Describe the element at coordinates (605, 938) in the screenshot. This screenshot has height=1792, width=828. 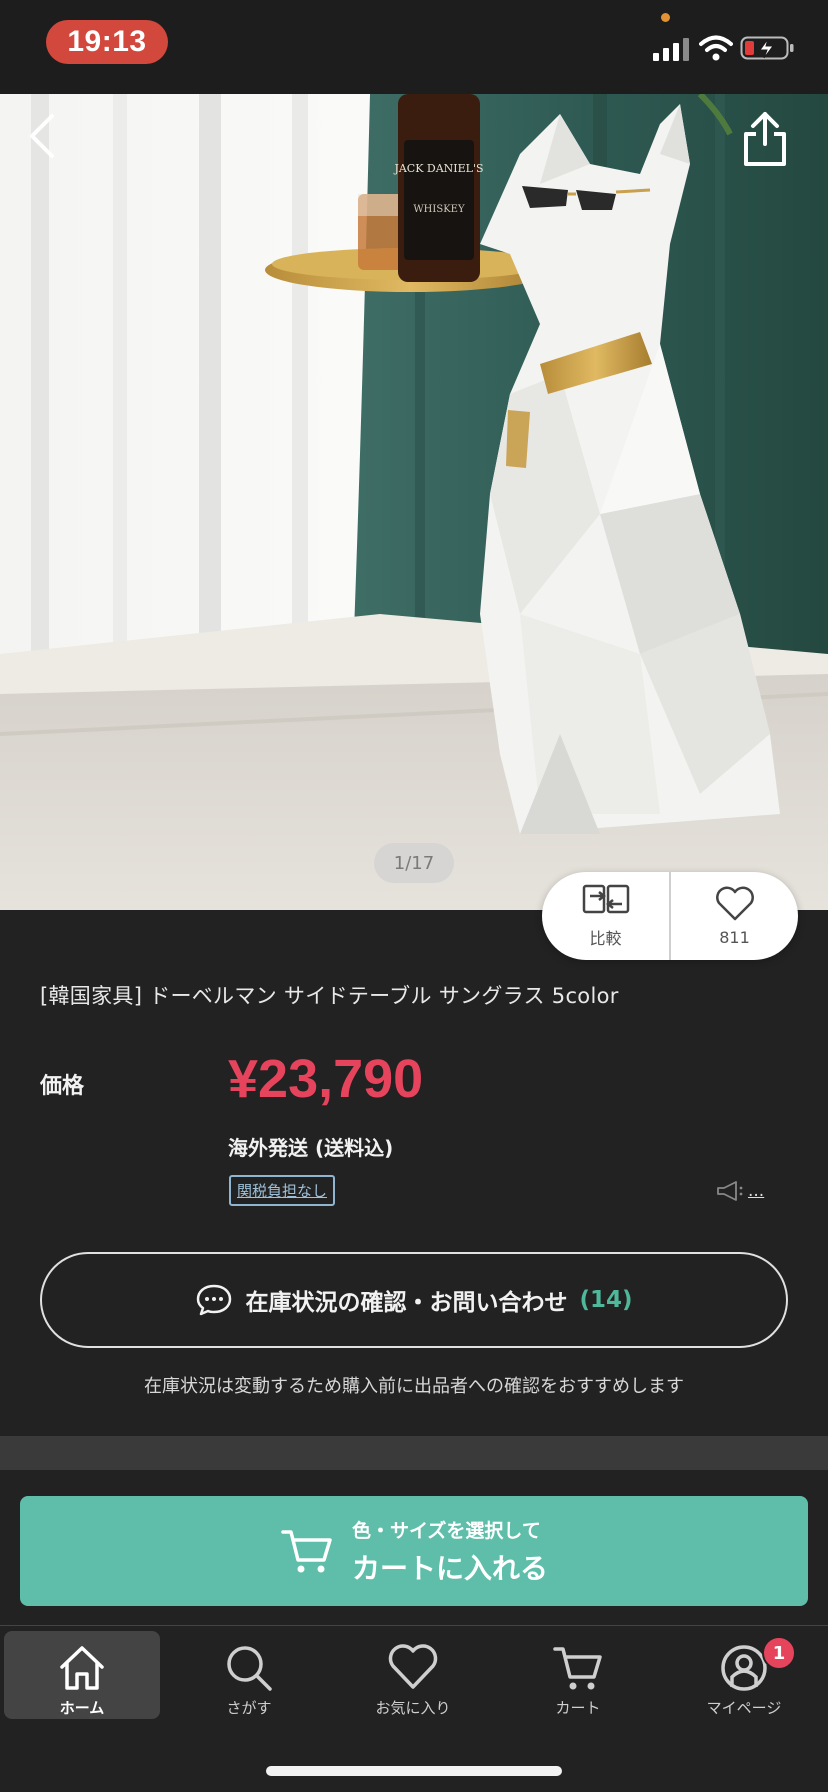
I see `compare-label: 比較` at that location.